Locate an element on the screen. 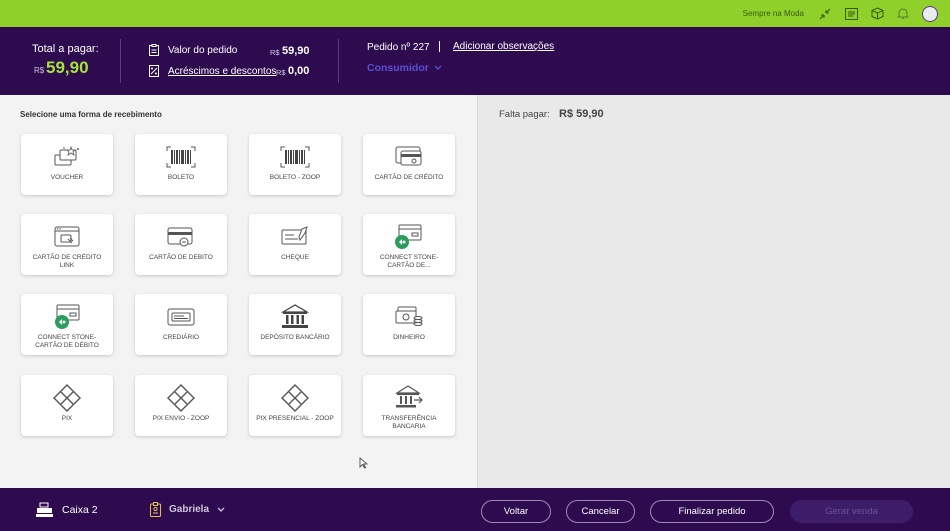  payment-method-crediario: CREDIÁRIO is located at coordinates (181, 324).